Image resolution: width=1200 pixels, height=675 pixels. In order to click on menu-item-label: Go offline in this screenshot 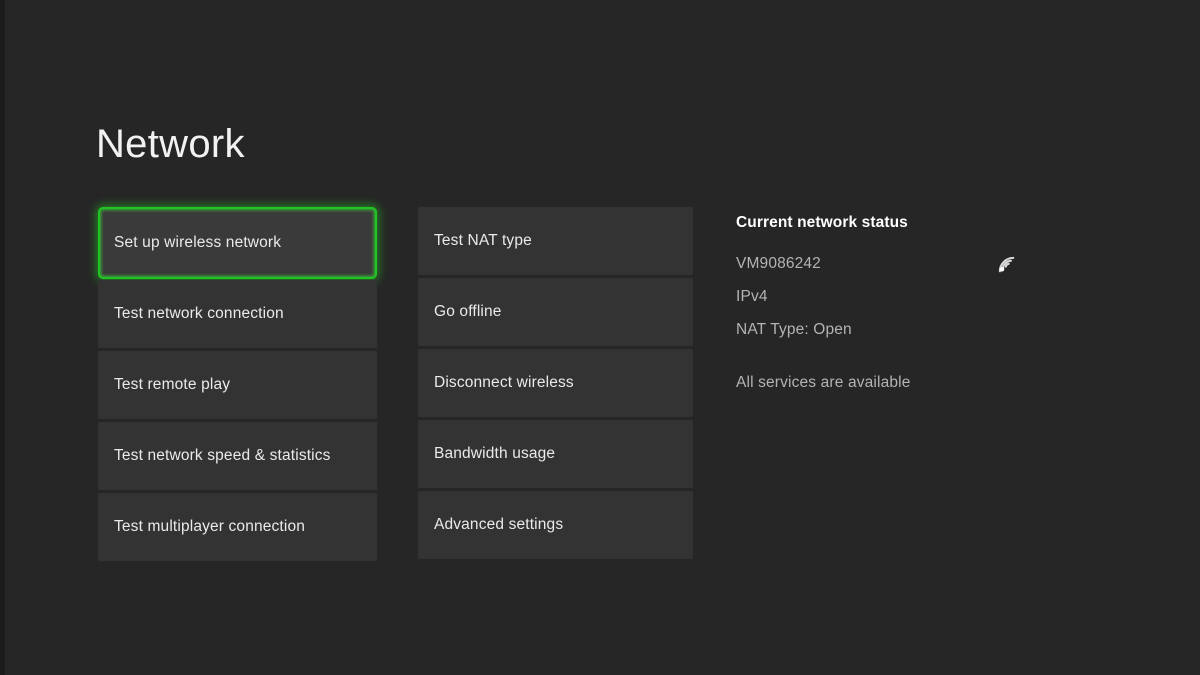, I will do `click(468, 311)`.